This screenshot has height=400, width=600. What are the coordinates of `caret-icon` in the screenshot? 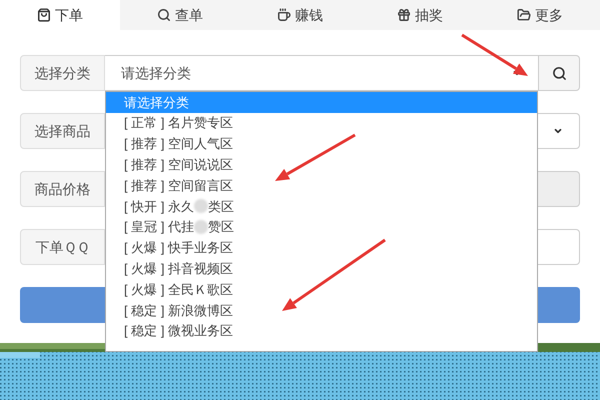 It's located at (558, 131).